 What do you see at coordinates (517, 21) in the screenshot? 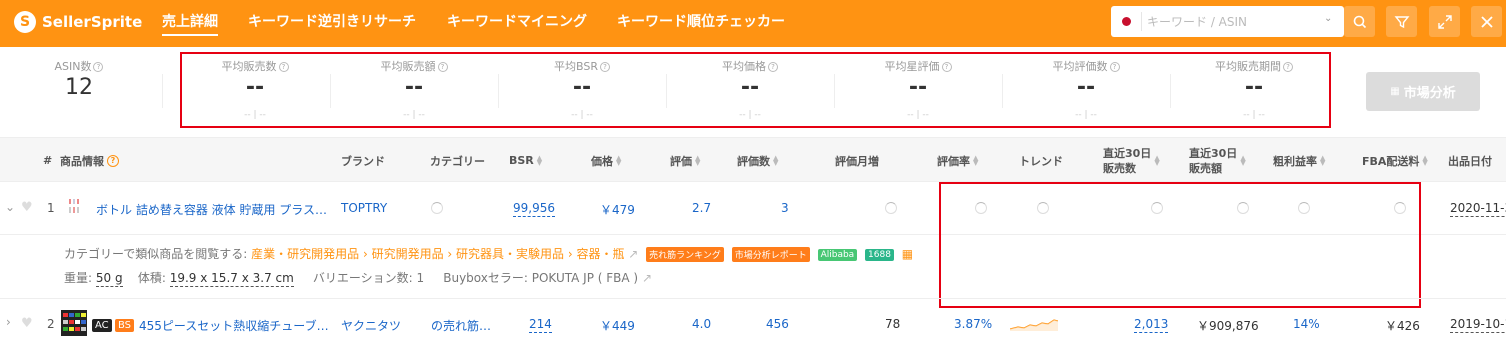
I see `tab-keyword-mining: キーワードマイニング` at bounding box center [517, 21].